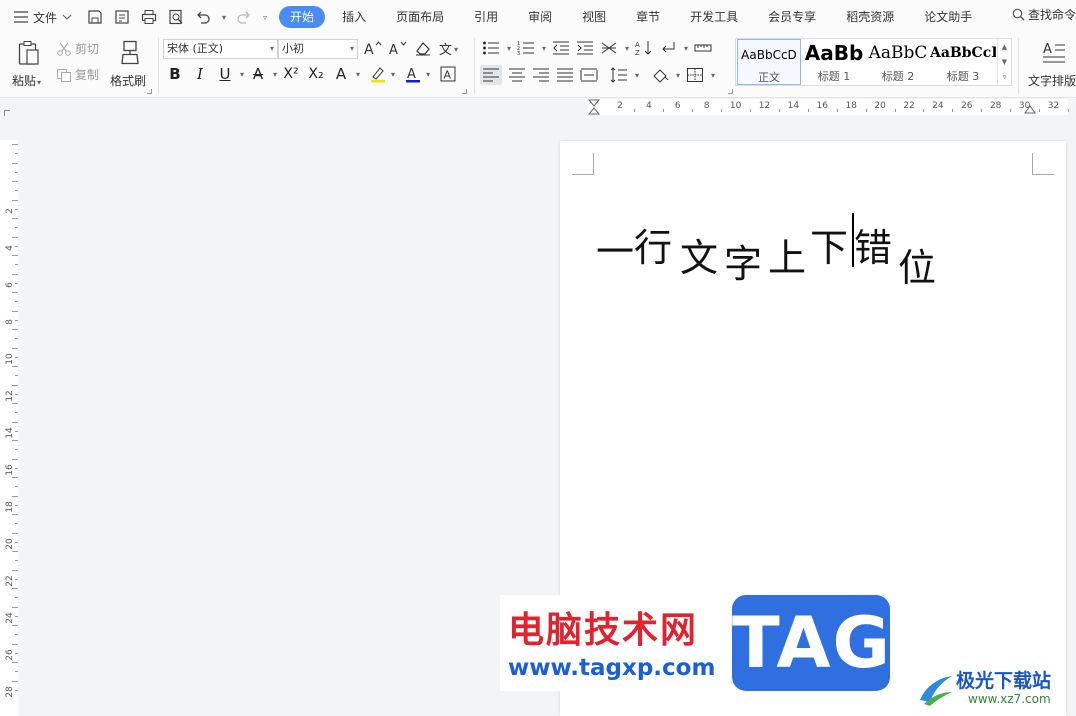 Image resolution: width=1076 pixels, height=716 pixels. I want to click on redo-icon, so click(244, 17).